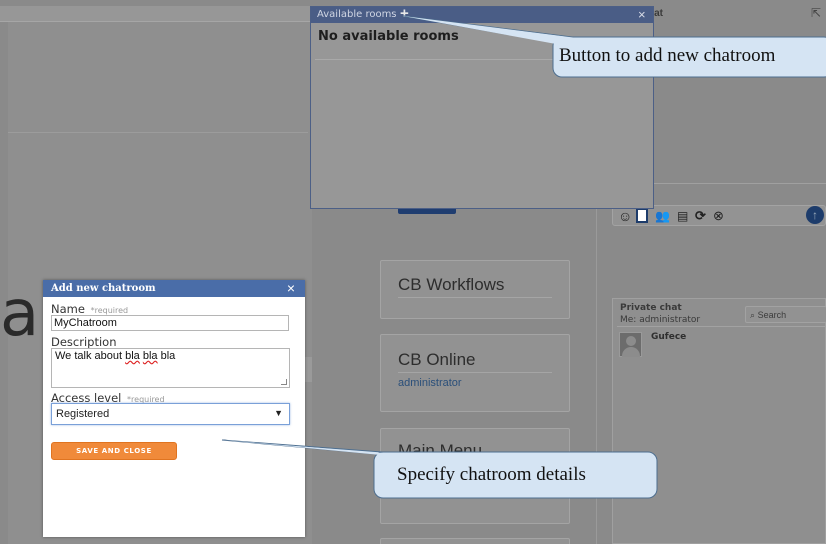  Describe the element at coordinates (491, 474) in the screenshot. I see `callout-details-text: Specify chatroom details` at that location.